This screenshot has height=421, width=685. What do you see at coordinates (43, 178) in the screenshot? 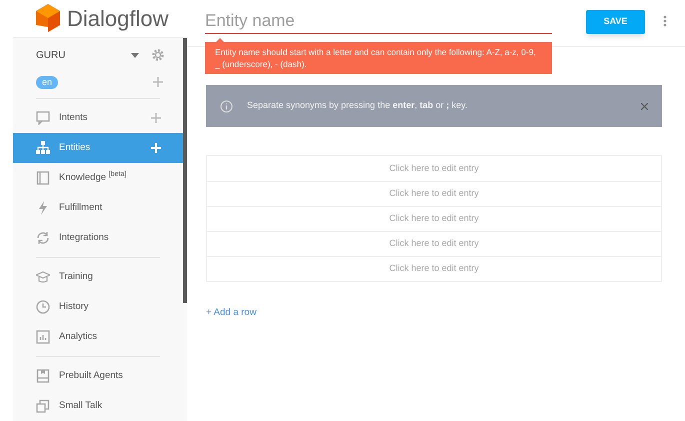
I see `book-icon` at bounding box center [43, 178].